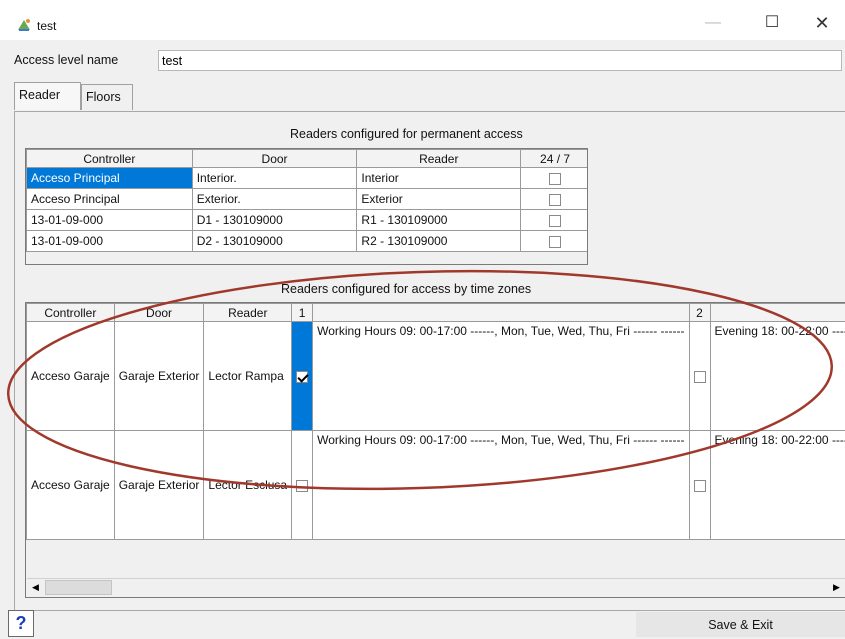  What do you see at coordinates (439, 220) in the screenshot?
I see `cell-reader: R1 - 130109000` at bounding box center [439, 220].